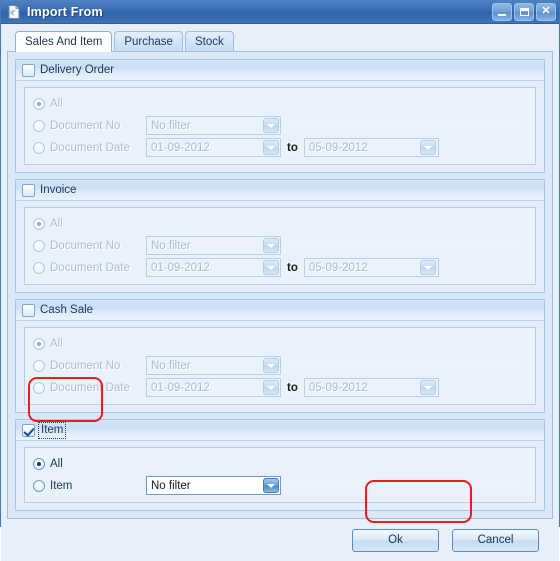 This screenshot has width=560, height=561. Describe the element at coordinates (39, 387) in the screenshot. I see `radio-document-date-cash-sale` at that location.